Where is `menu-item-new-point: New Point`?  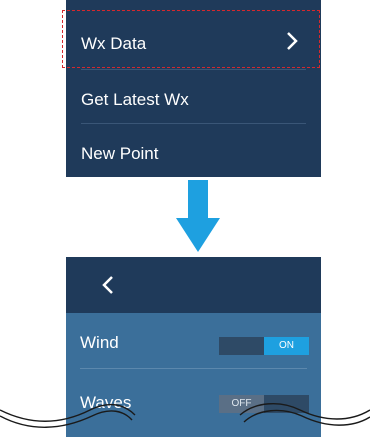 menu-item-new-point: New Point is located at coordinates (193, 150).